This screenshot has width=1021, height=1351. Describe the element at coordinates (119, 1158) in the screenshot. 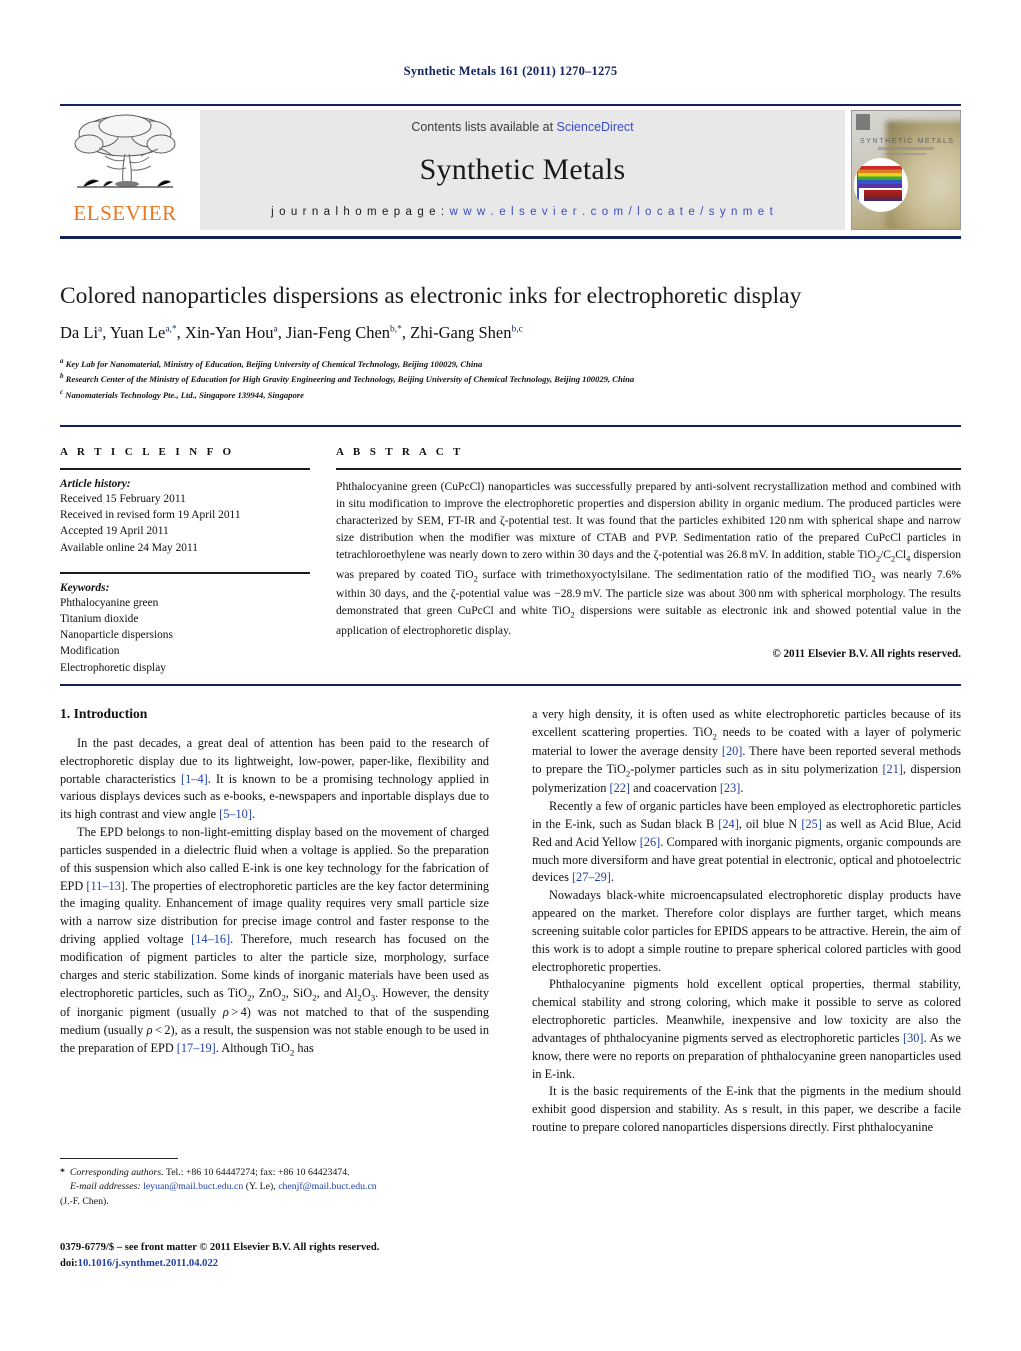

I see `footnote-rule` at that location.